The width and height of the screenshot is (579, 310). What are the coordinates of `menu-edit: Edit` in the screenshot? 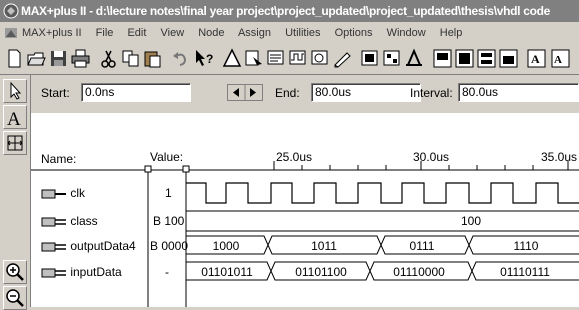 It's located at (136, 33).